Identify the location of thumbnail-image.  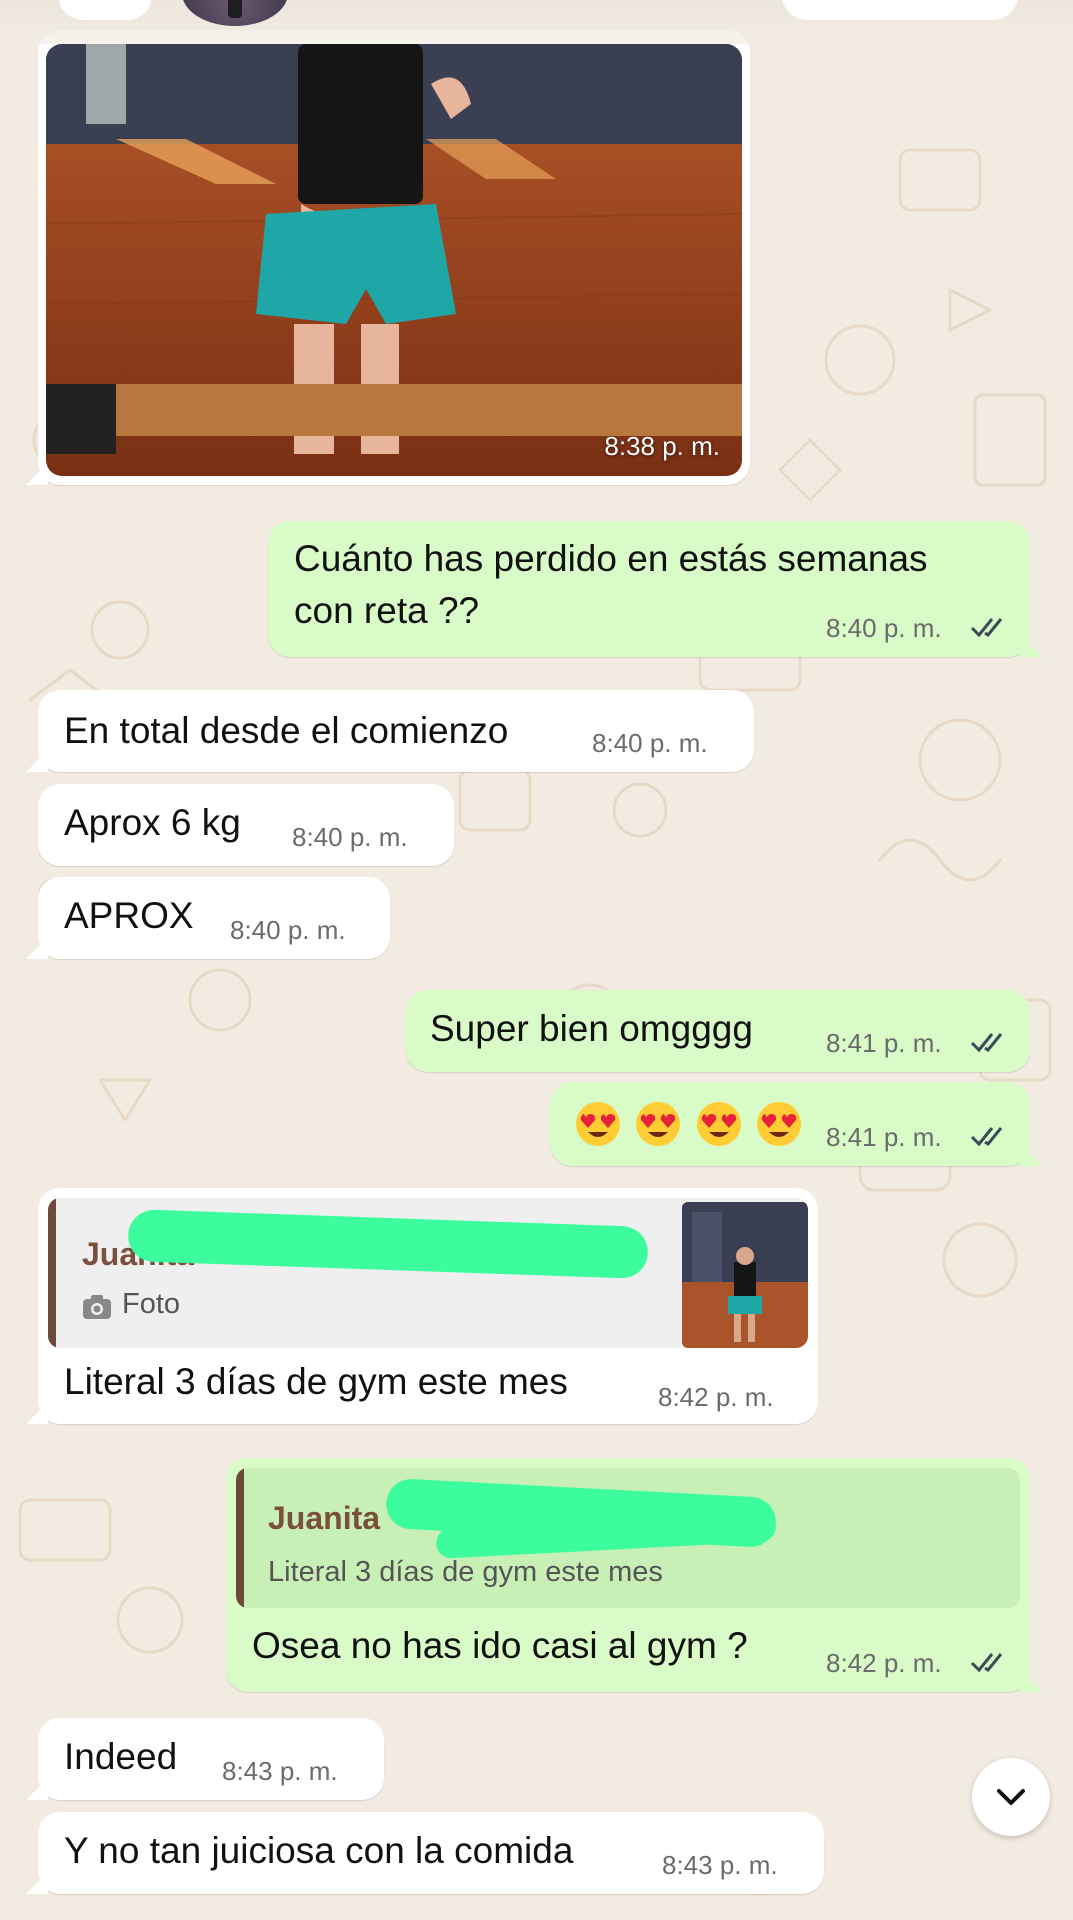
(745, 1275).